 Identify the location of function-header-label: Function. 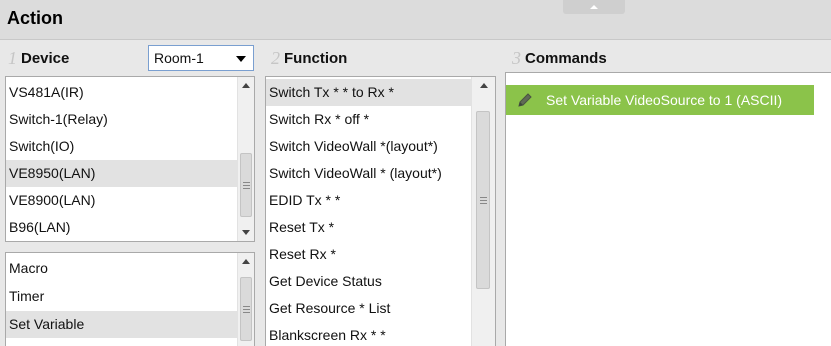
(316, 58).